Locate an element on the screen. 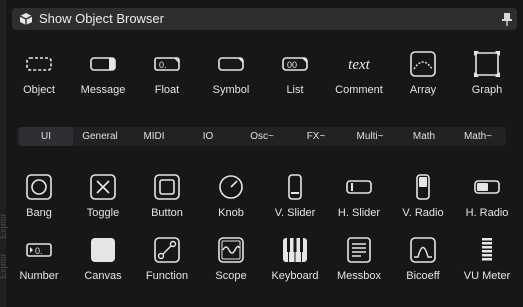  hradio-item: H. Radio is located at coordinates (487, 196).